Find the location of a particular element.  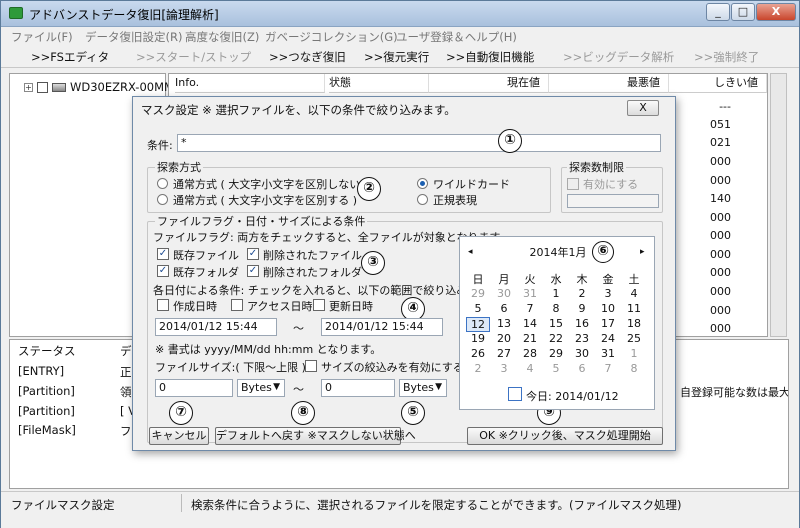

col-status: 状態 is located at coordinates (379, 83).